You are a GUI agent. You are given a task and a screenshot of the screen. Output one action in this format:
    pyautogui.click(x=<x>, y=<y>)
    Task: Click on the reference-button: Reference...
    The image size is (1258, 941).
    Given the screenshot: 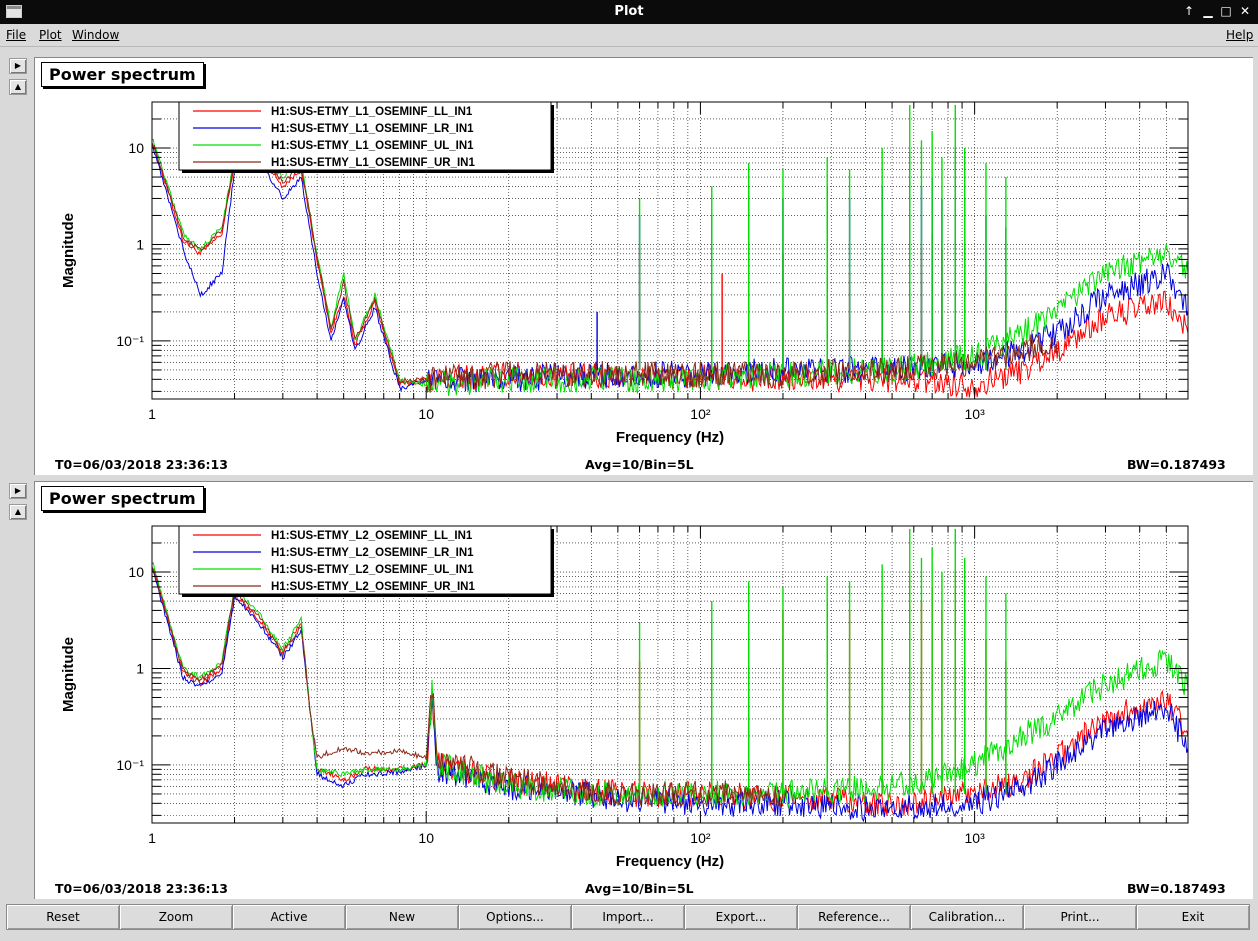 What is the action you would take?
    pyautogui.click(x=854, y=917)
    